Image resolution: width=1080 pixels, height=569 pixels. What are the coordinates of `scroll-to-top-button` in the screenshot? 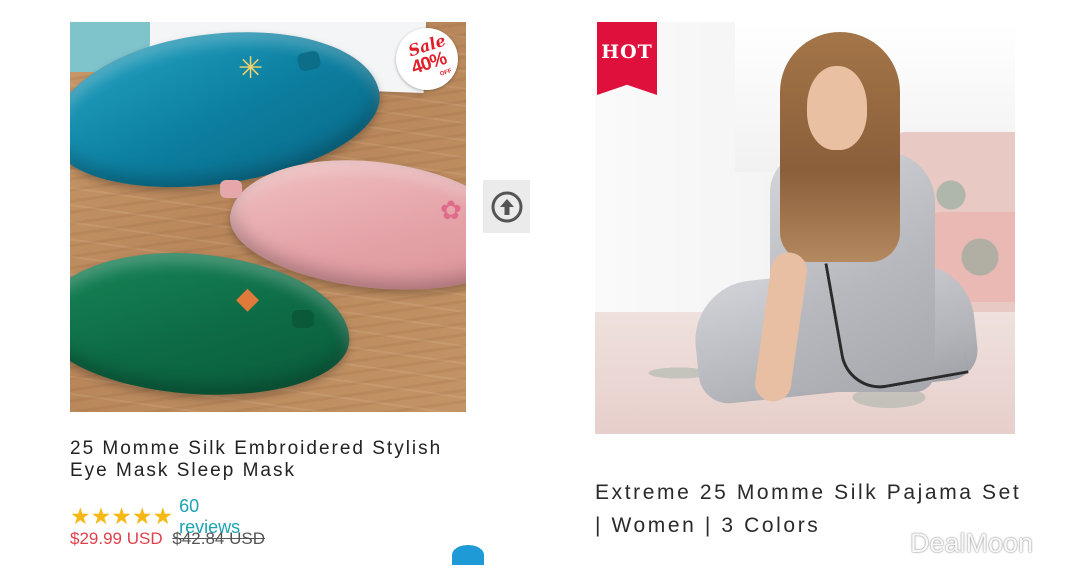 It's located at (506, 206).